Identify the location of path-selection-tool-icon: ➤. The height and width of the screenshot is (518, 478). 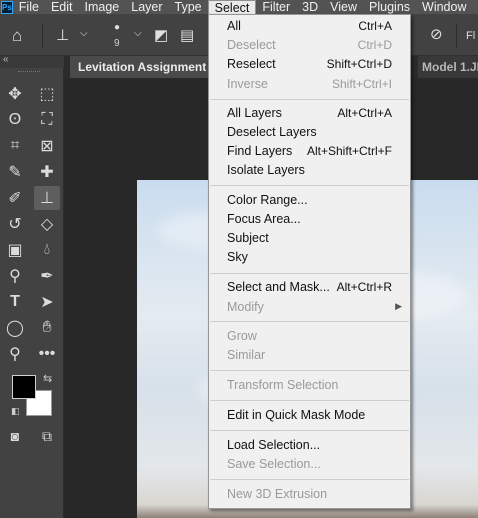
(47, 302).